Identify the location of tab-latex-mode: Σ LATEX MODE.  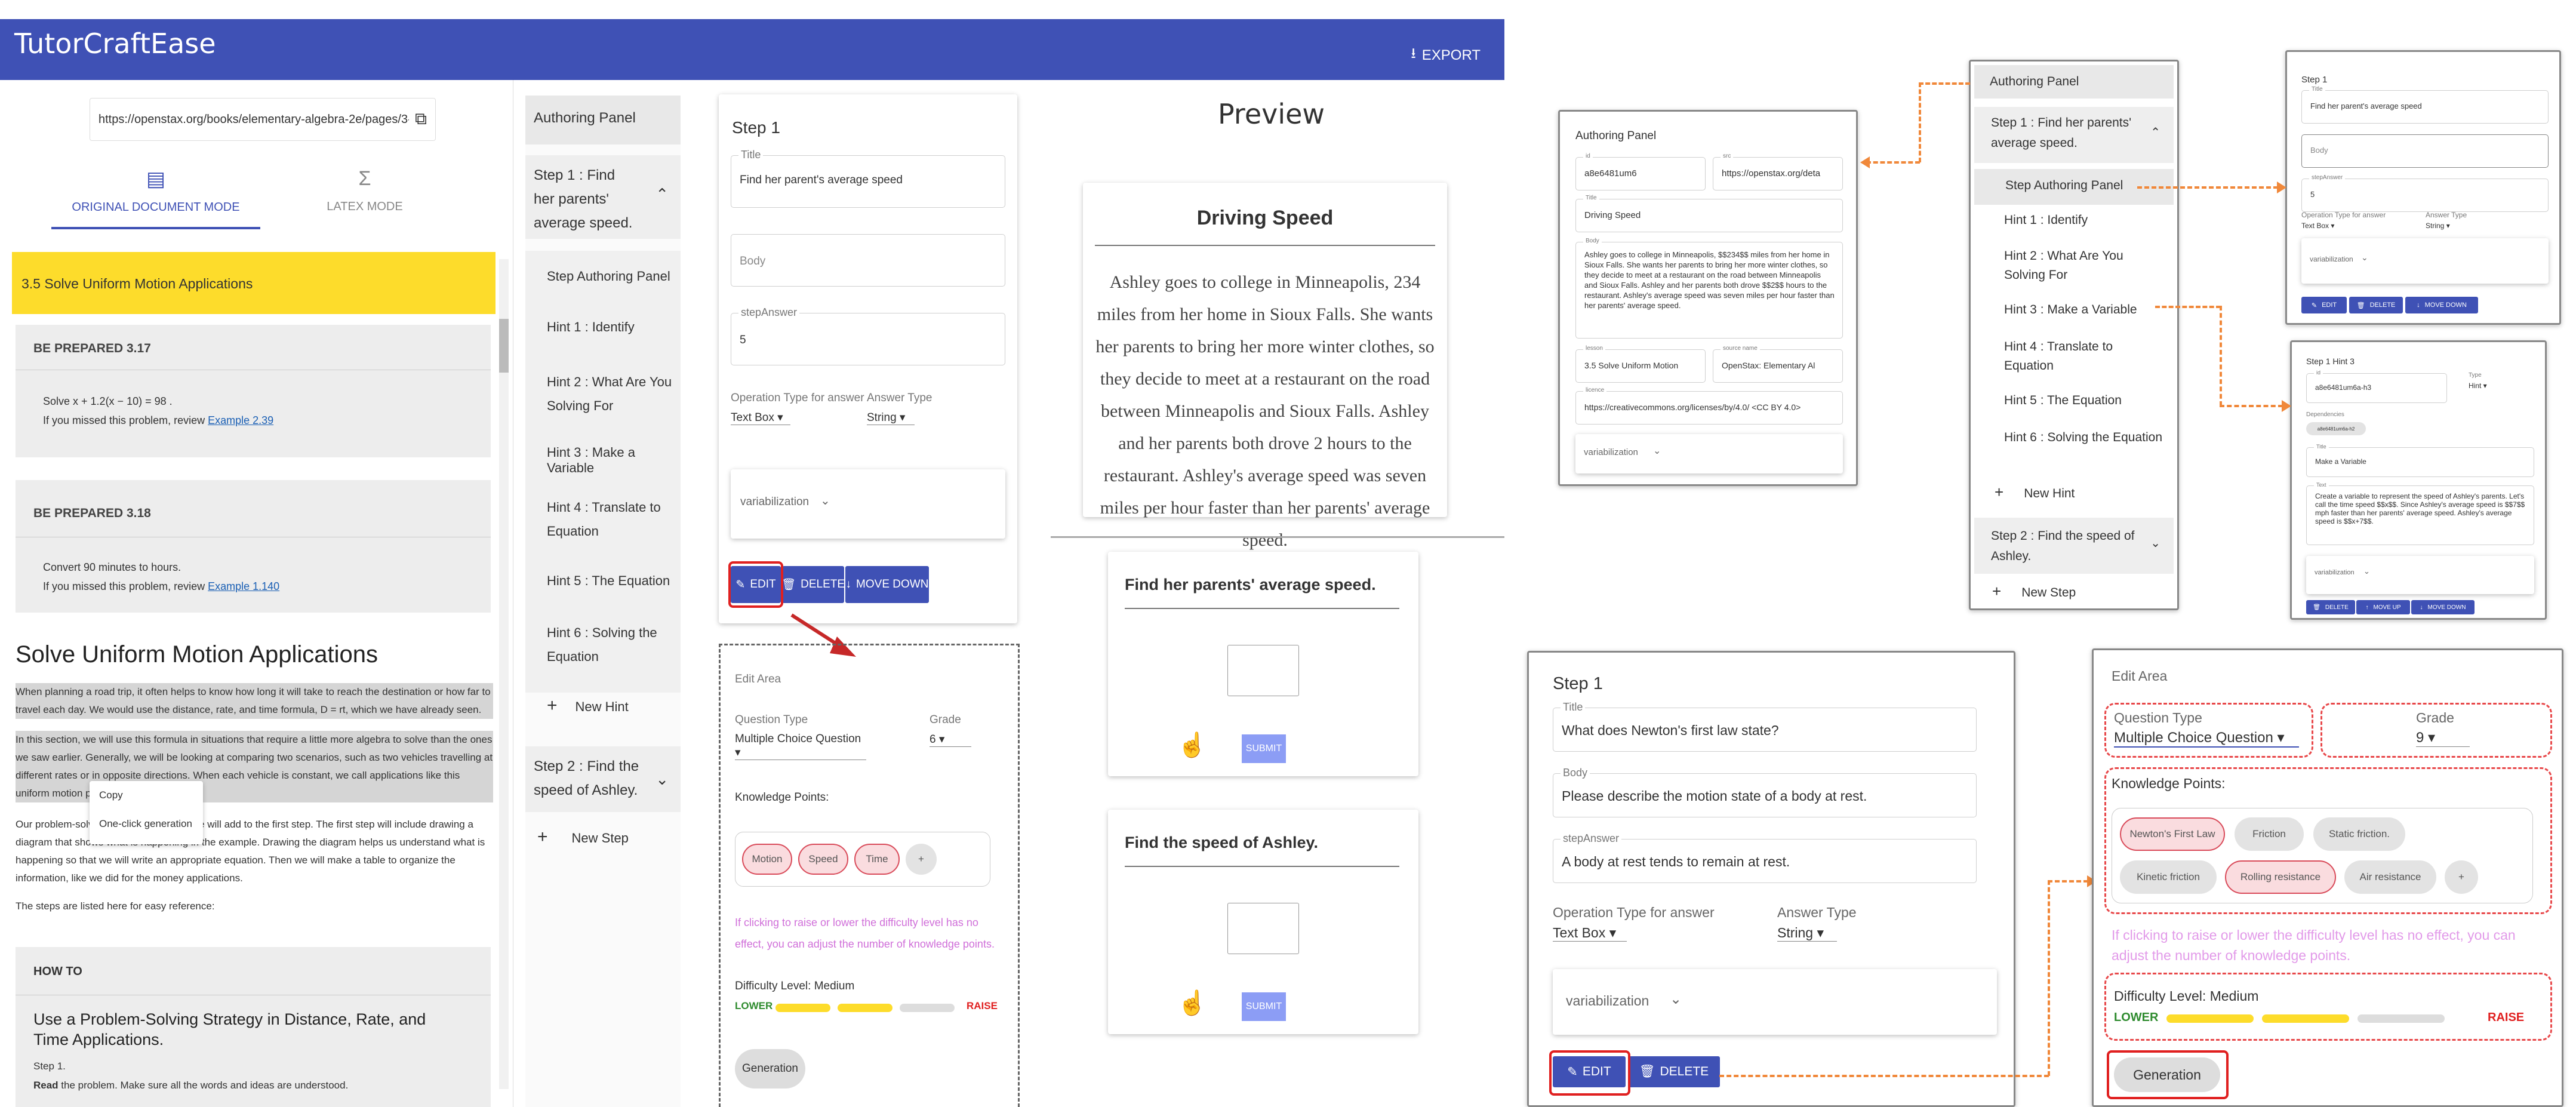
(364, 196).